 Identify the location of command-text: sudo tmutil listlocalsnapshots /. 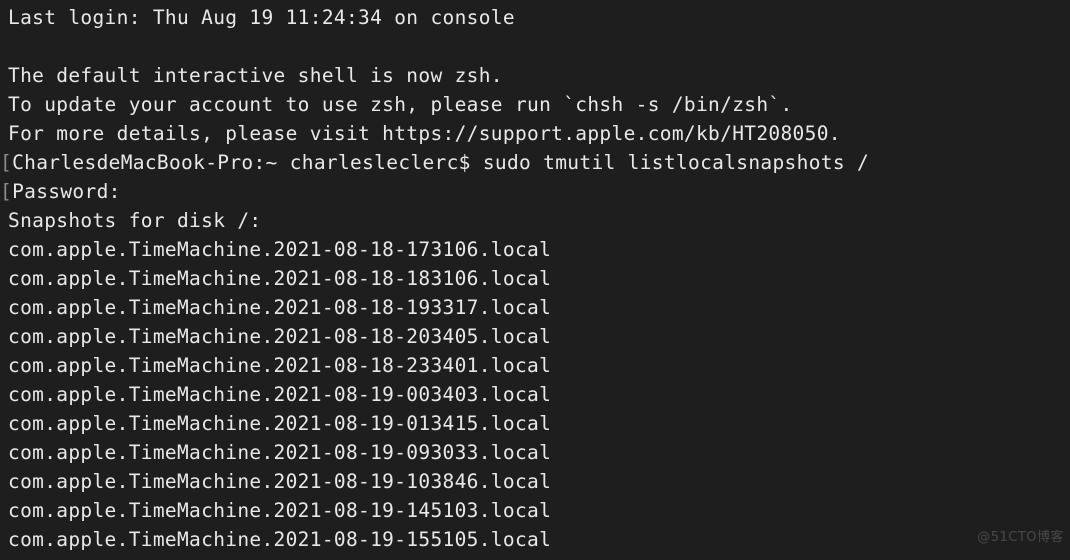
(676, 162).